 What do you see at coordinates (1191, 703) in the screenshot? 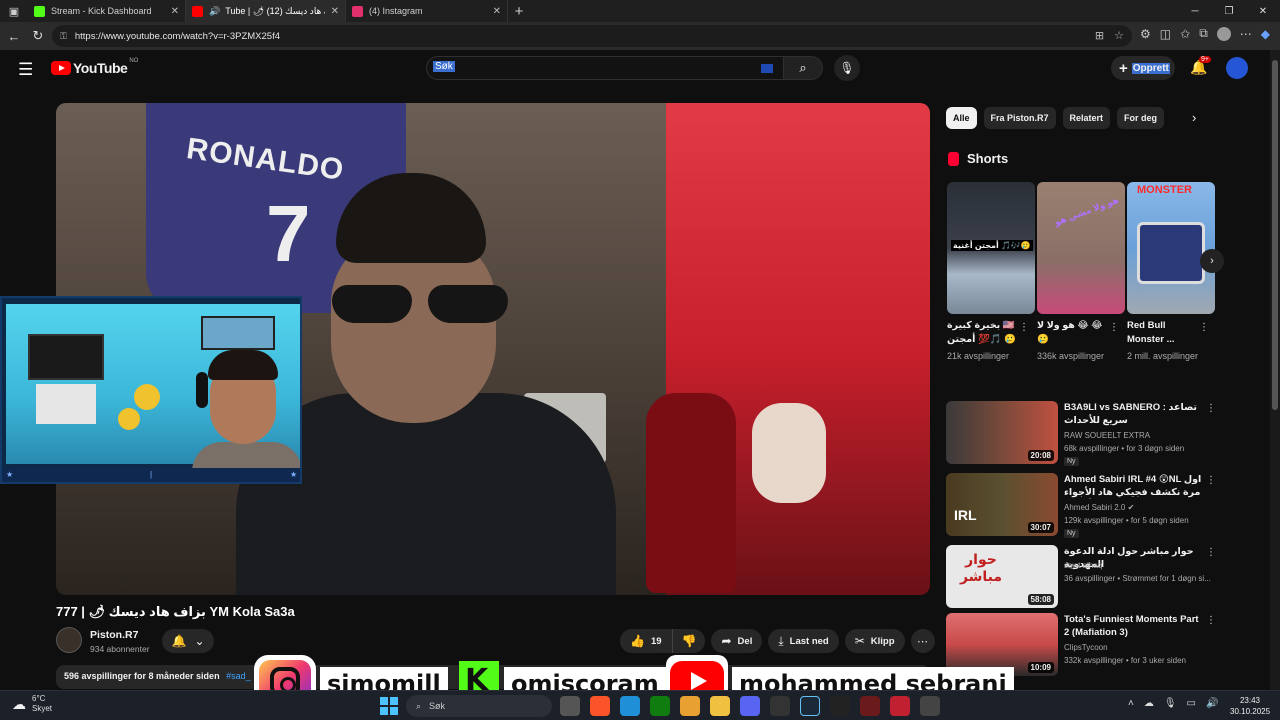
I see `network-icon: ▭` at bounding box center [1191, 703].